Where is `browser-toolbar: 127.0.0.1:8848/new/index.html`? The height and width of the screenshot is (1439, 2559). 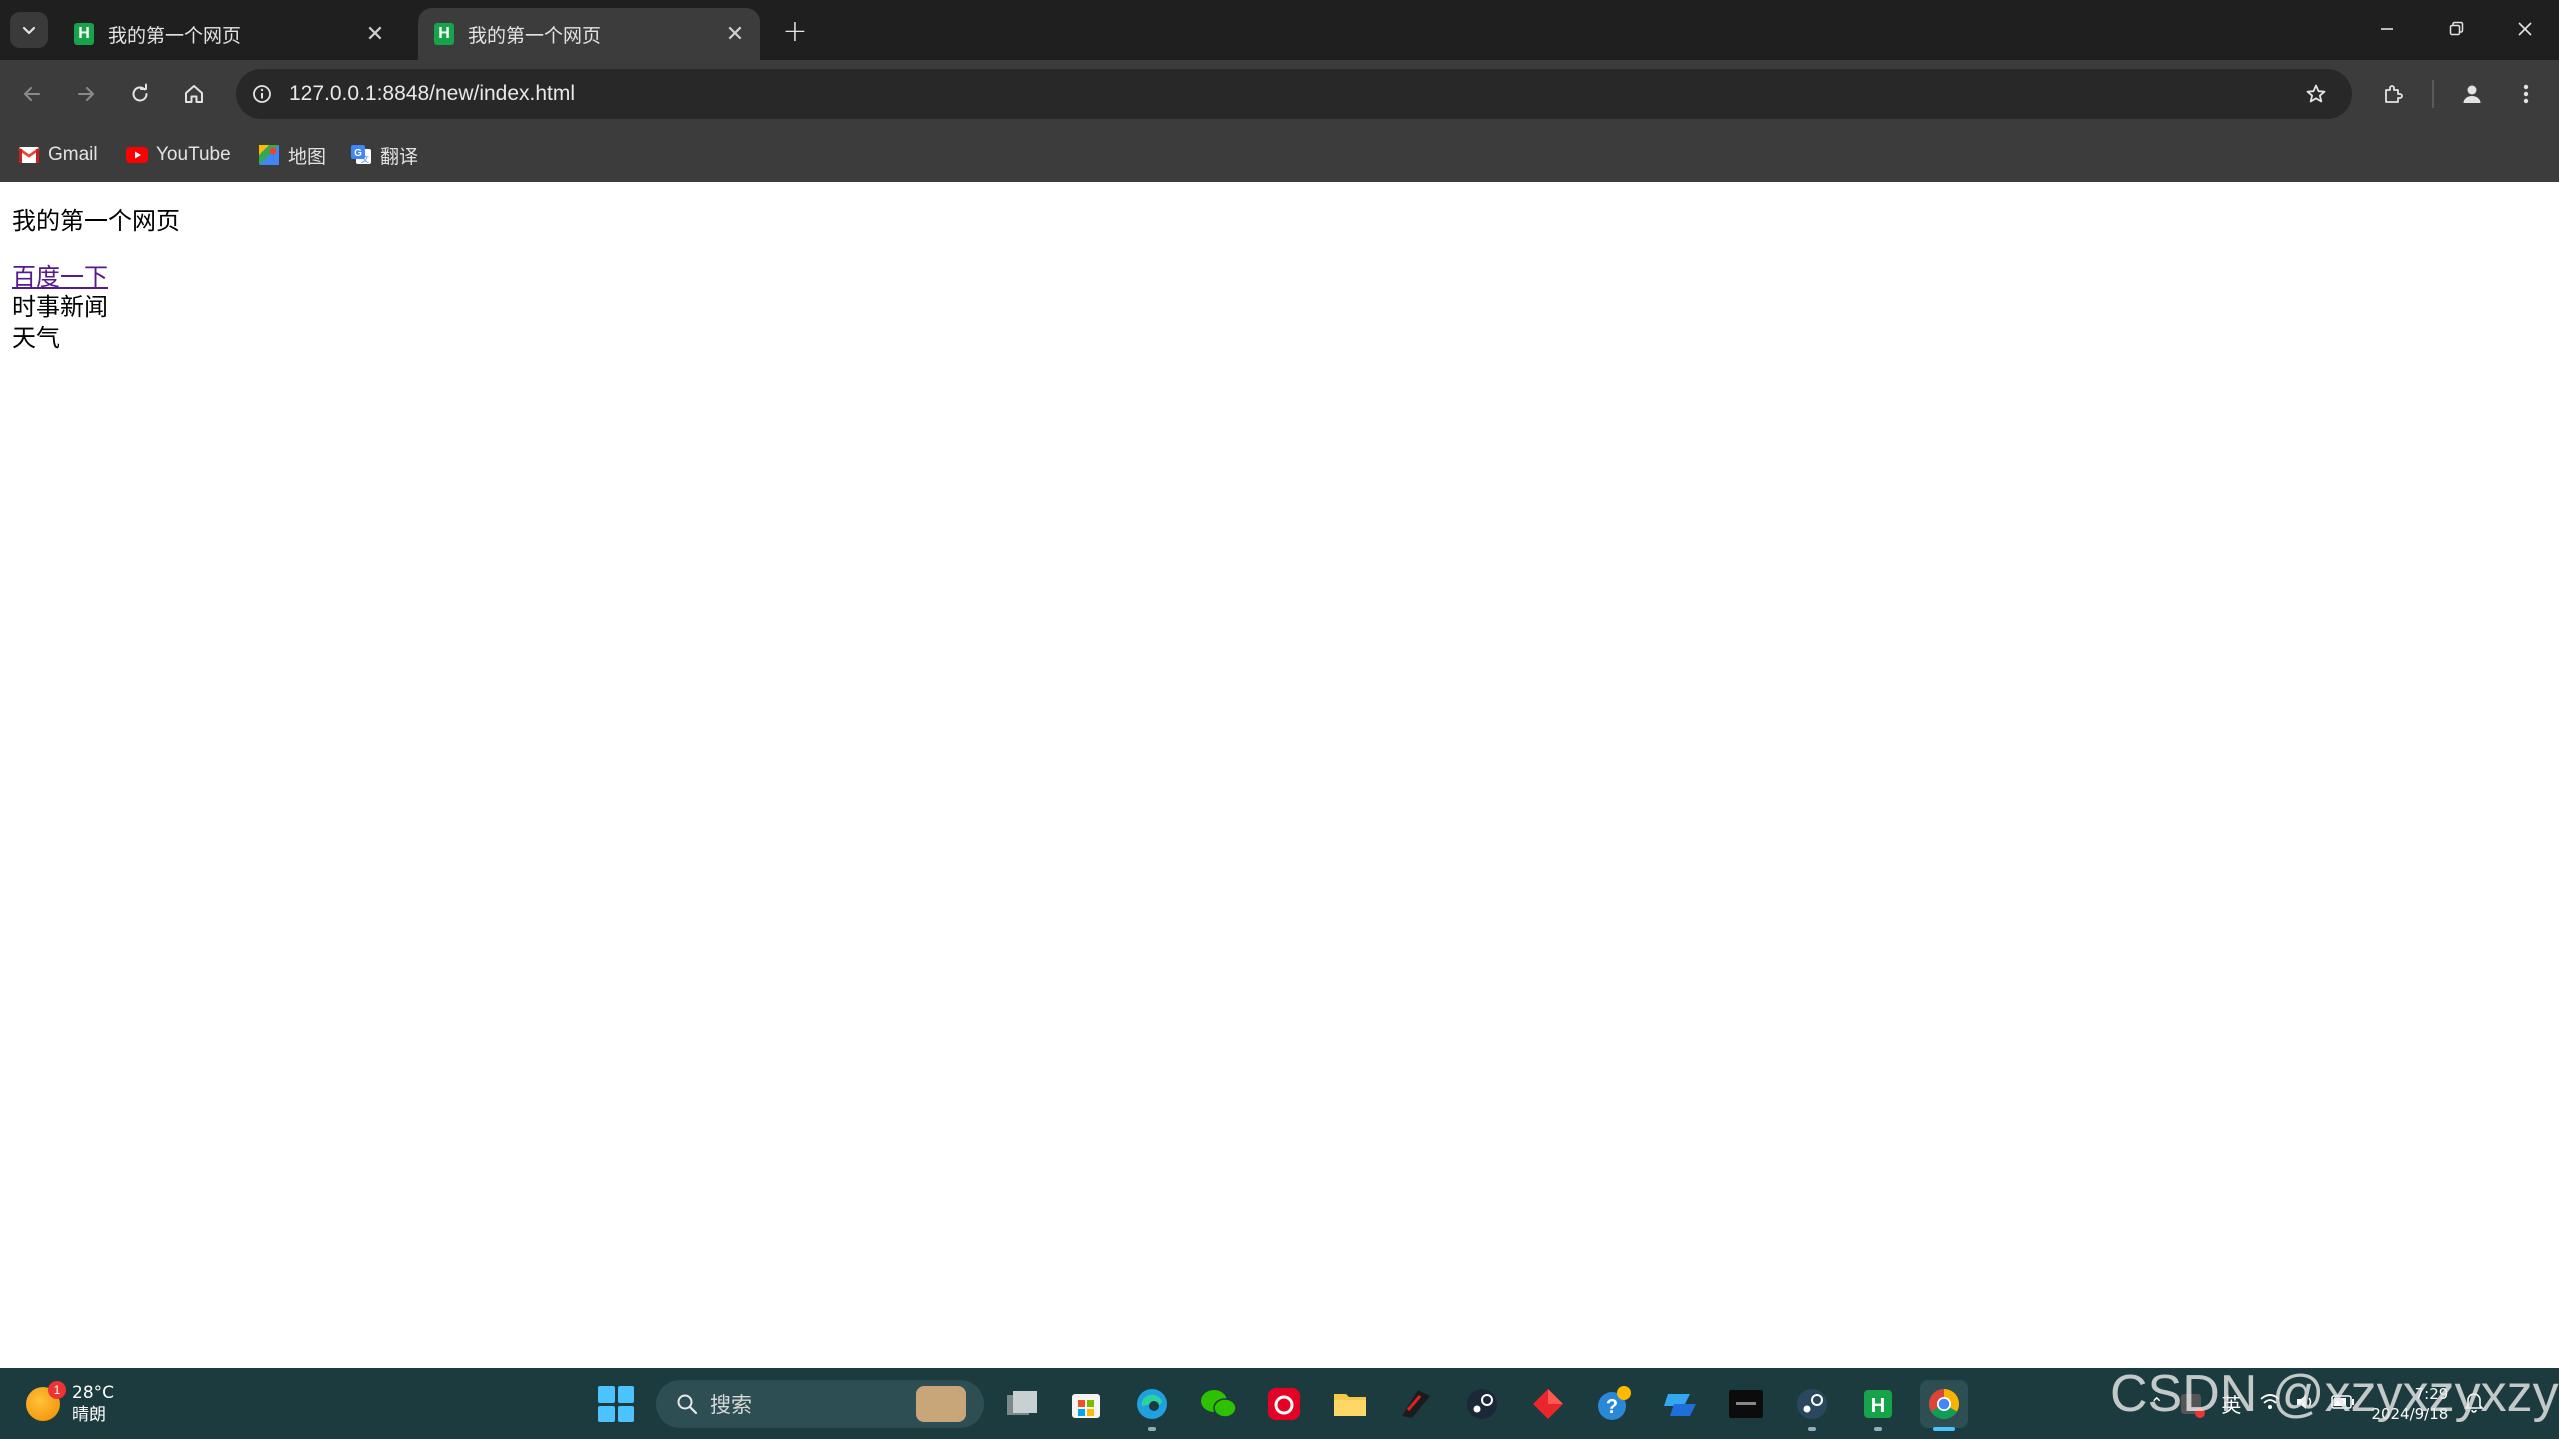 browser-toolbar: 127.0.0.1:8848/new/index.html is located at coordinates (1279, 94).